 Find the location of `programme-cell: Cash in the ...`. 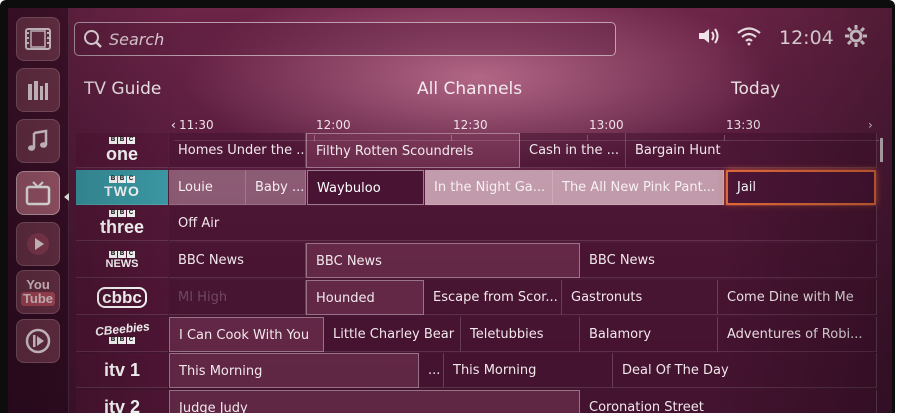

programme-cell: Cash in the ... is located at coordinates (573, 150).